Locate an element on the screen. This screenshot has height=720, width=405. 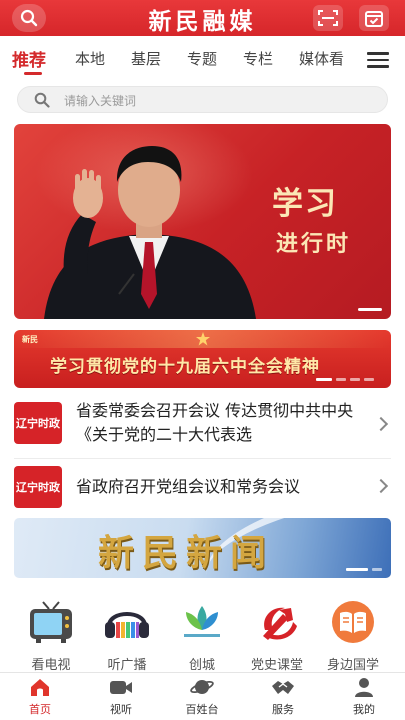
banner-headline: 学习贯彻党的十九届六中全会精神 is located at coordinates (185, 367).